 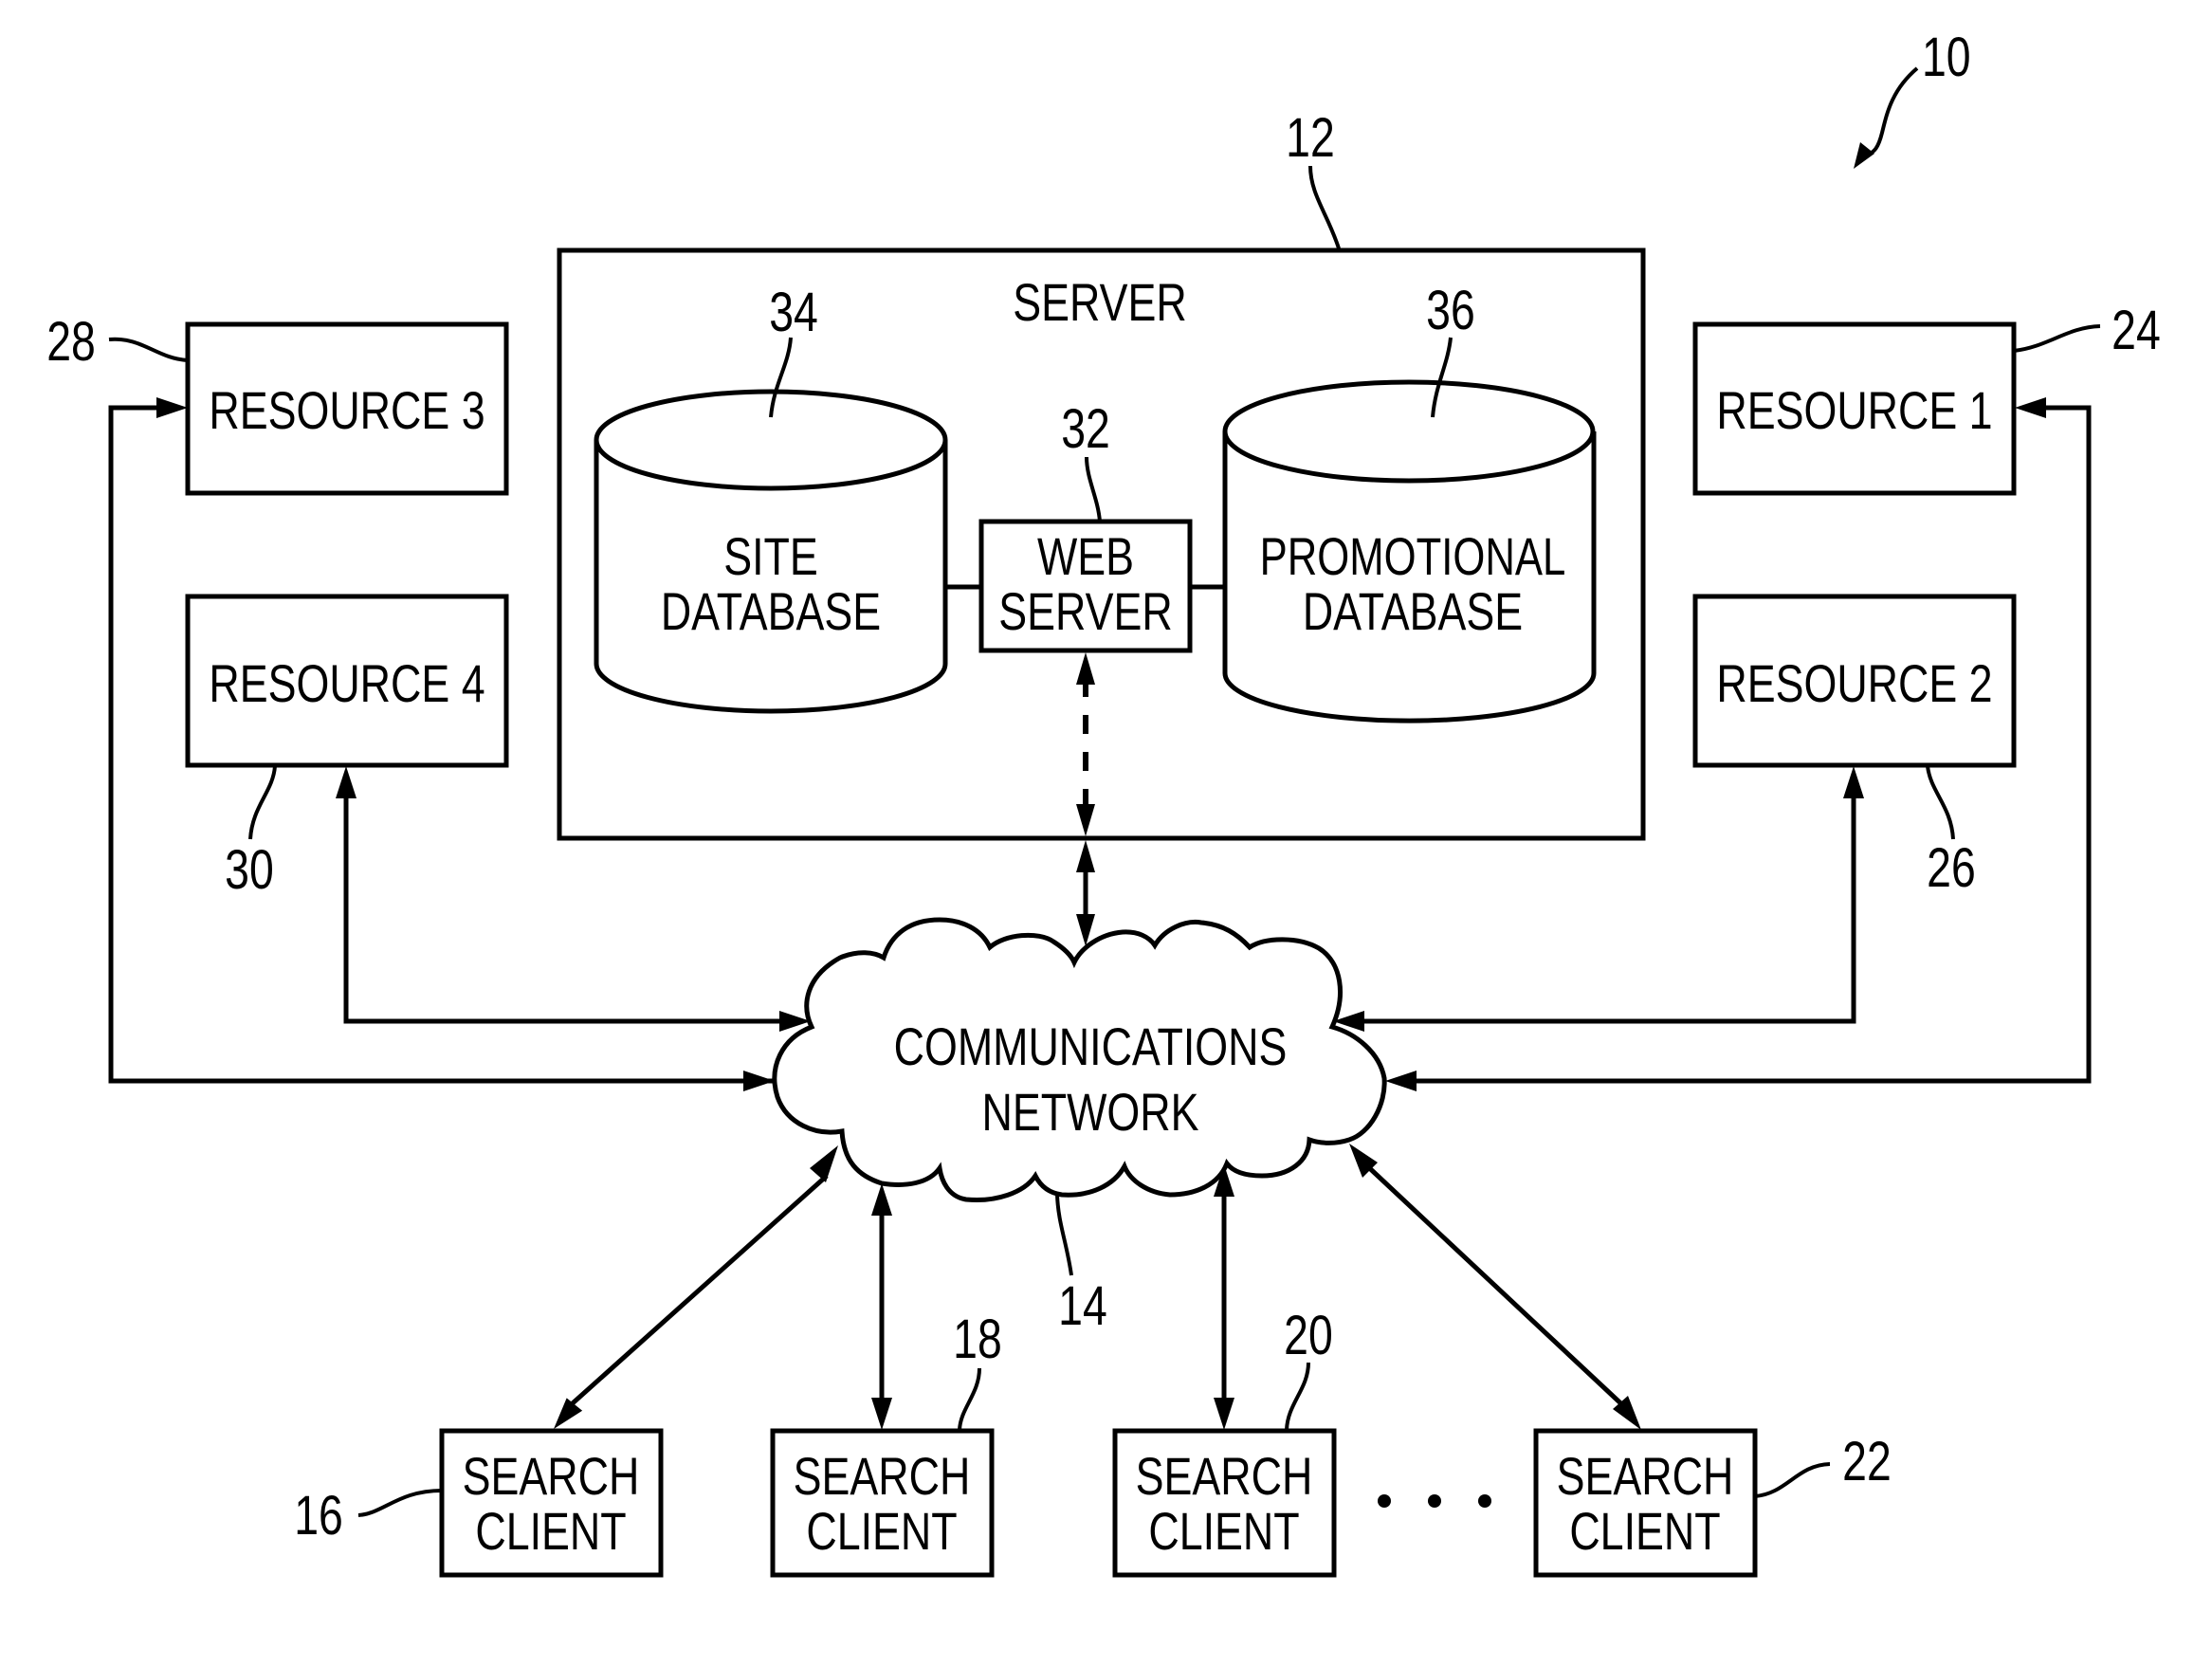 What do you see at coordinates (249, 870) in the screenshot?
I see `resource-4-ref: 30` at bounding box center [249, 870].